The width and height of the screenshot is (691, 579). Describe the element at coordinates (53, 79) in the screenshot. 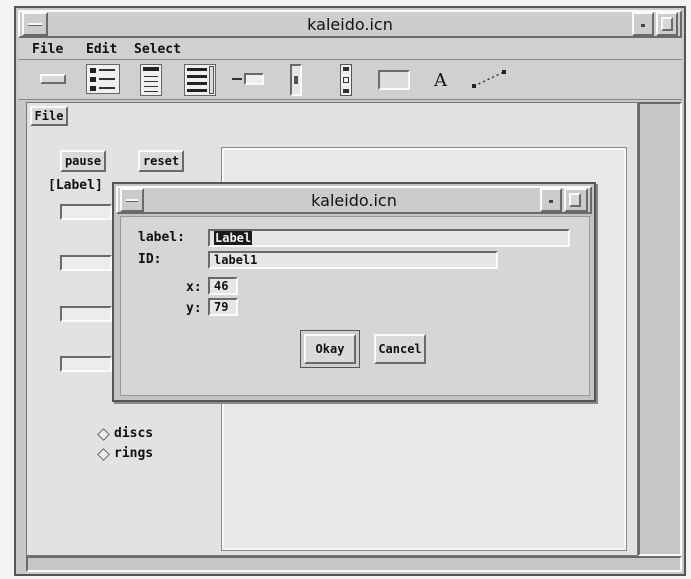

I see `button-tool-icon` at that location.